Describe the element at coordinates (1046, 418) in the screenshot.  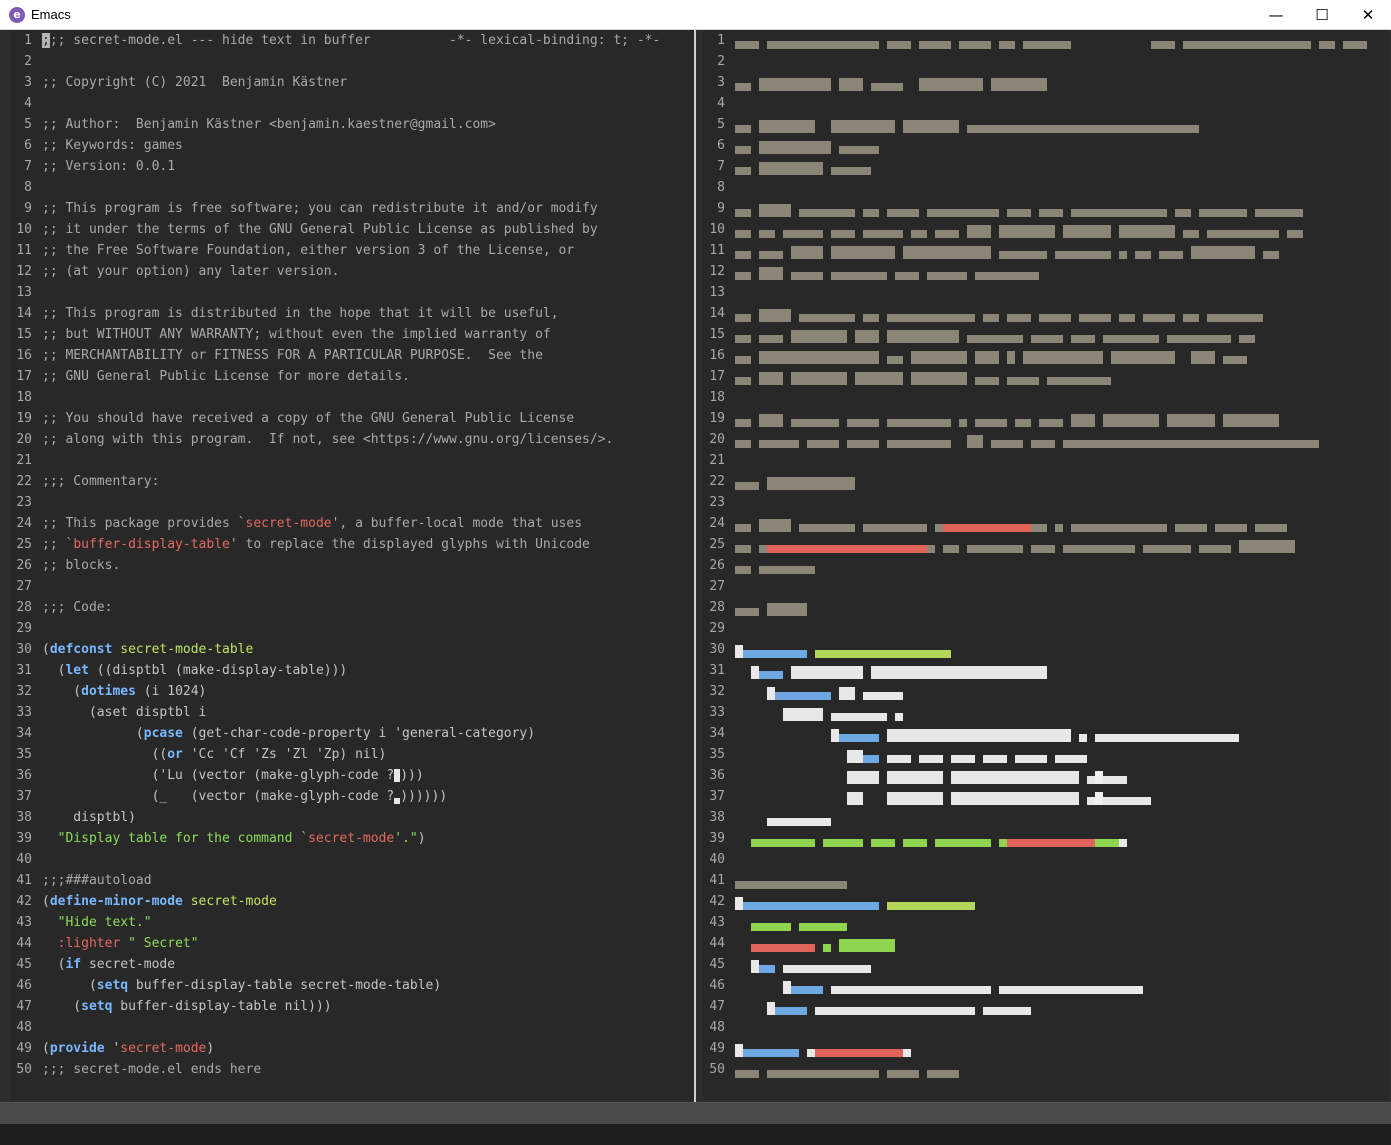
I see `secret-line: 19` at that location.